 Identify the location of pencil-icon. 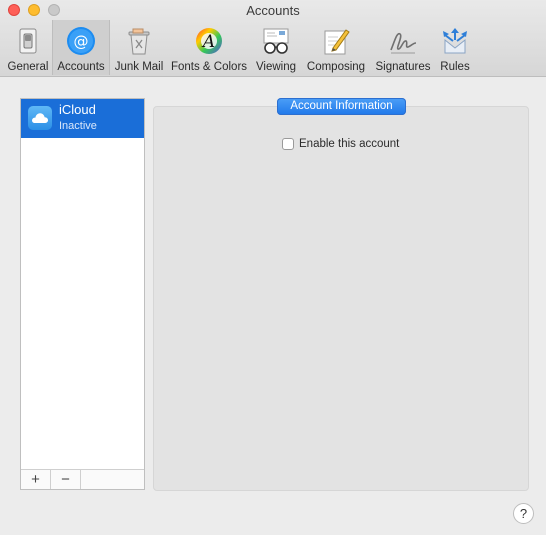
(336, 41).